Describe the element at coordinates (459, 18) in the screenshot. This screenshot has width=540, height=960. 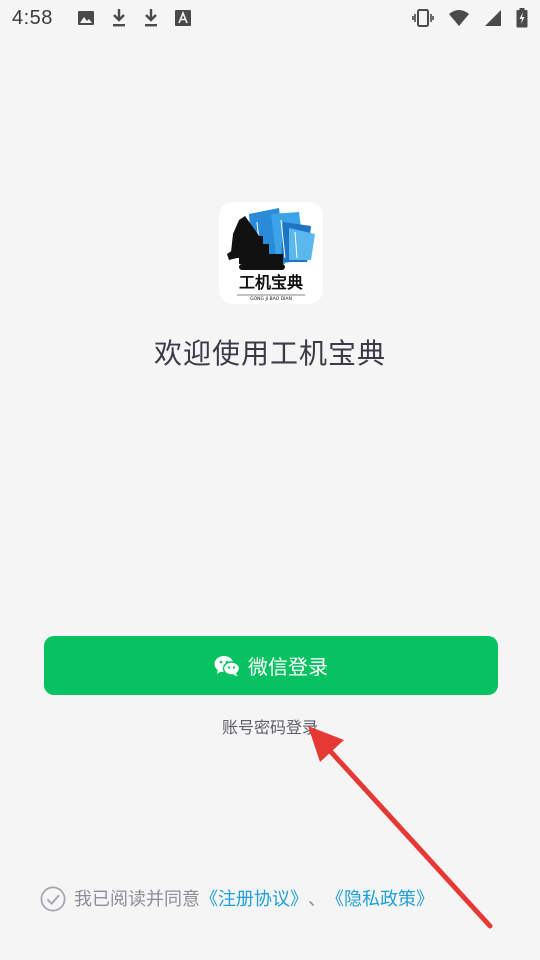
I see `wifi-icon` at that location.